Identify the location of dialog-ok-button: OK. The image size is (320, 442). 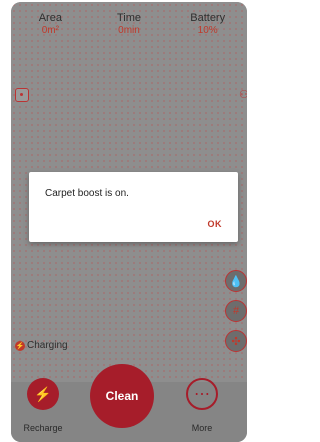
(215, 224).